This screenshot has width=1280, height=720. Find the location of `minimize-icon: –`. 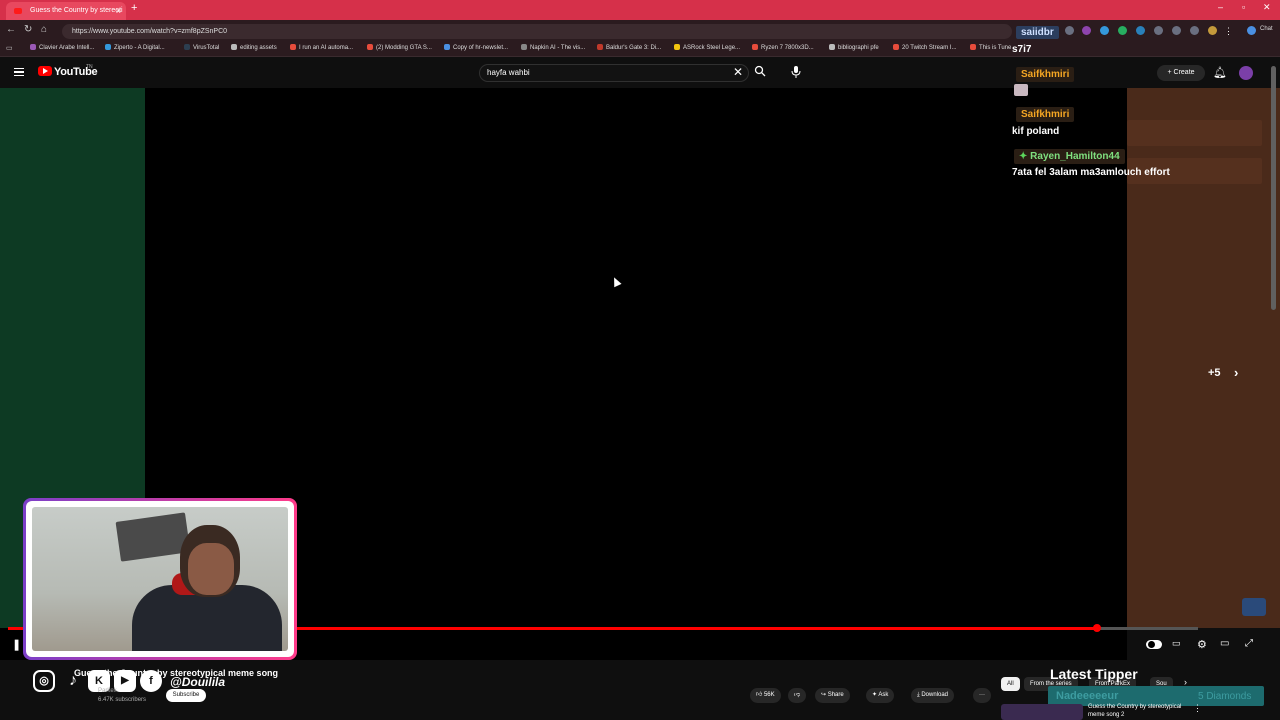

minimize-icon: – is located at coordinates (1220, 7).